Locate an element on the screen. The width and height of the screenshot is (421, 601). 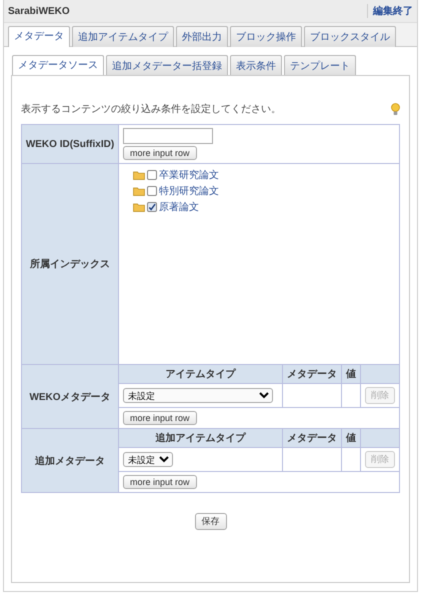
save-button: 保存 is located at coordinates (210, 521).